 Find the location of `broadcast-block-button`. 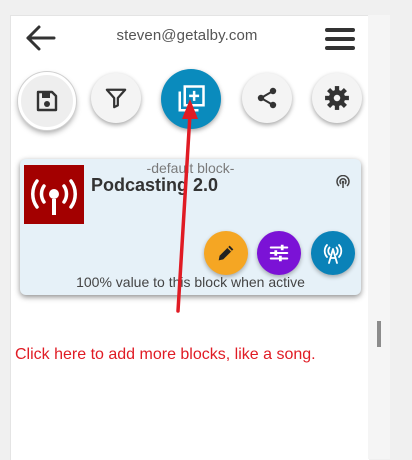

broadcast-block-button is located at coordinates (333, 253).